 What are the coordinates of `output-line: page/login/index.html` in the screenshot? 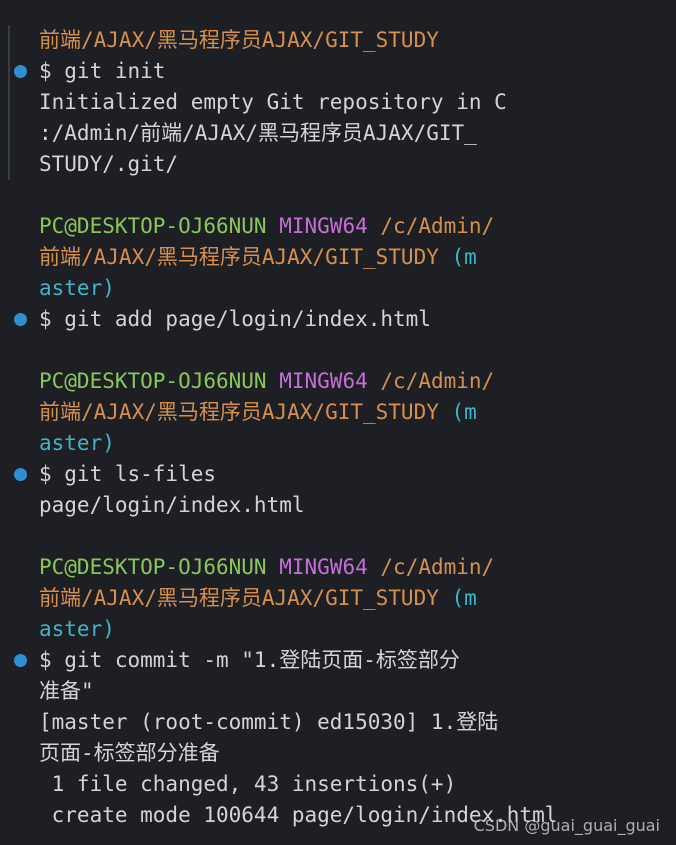 It's located at (172, 505).